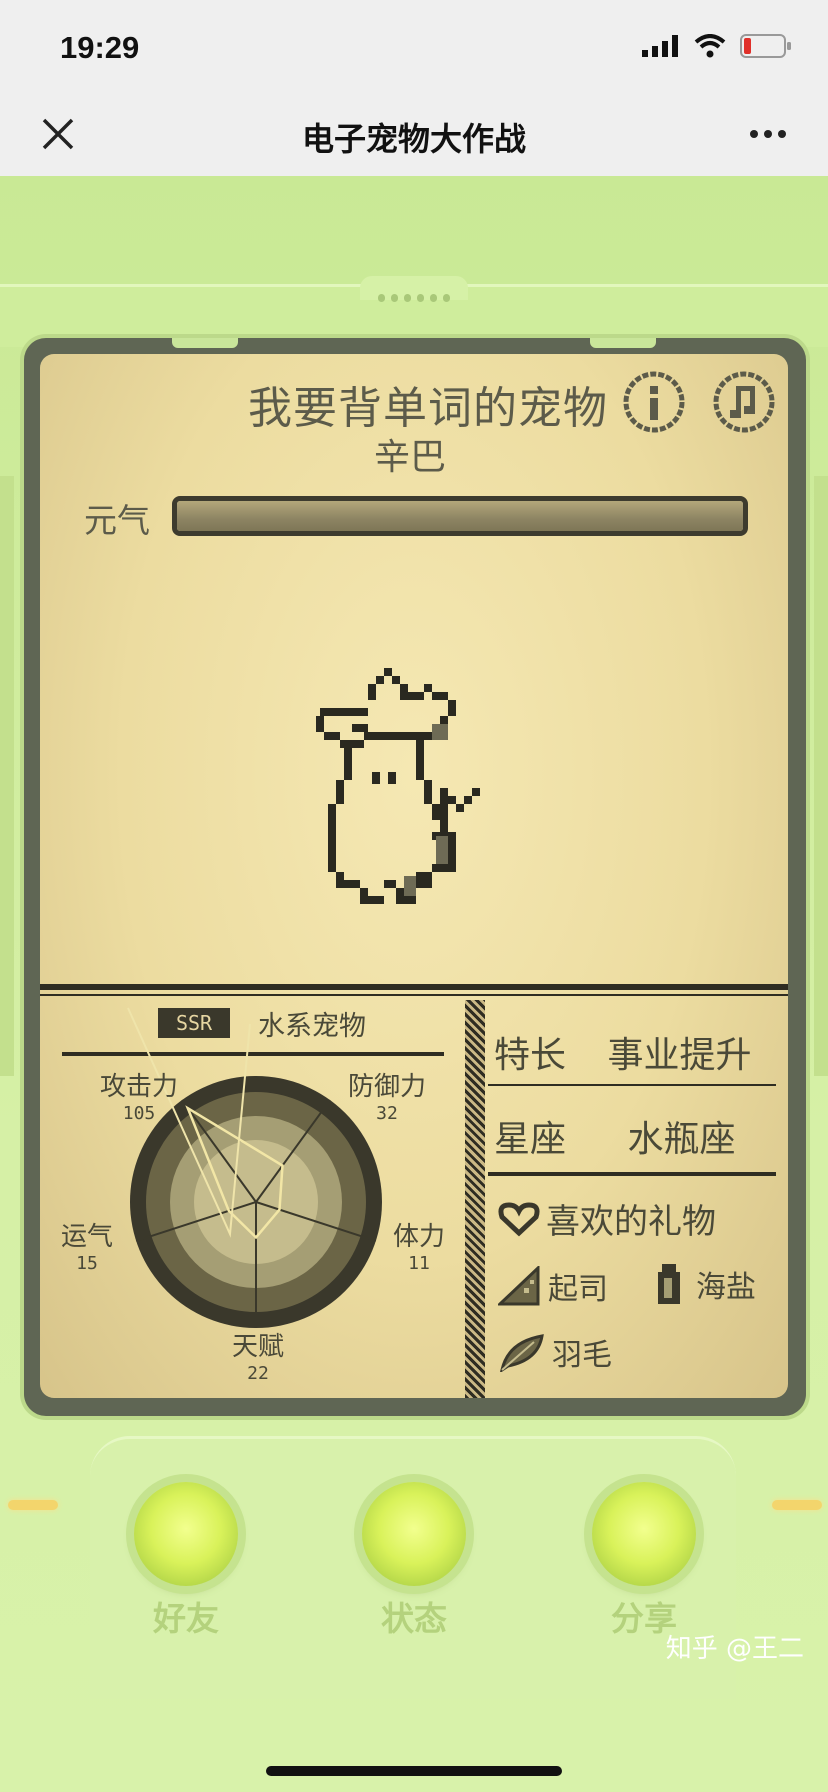 This screenshot has width=828, height=1792. What do you see at coordinates (654, 402) in the screenshot?
I see `info-icon` at bounding box center [654, 402].